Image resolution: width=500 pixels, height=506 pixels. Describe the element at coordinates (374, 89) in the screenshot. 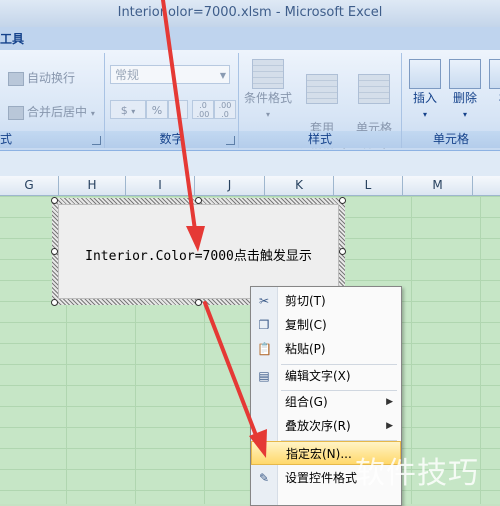

I see `cell-styles-icon` at that location.